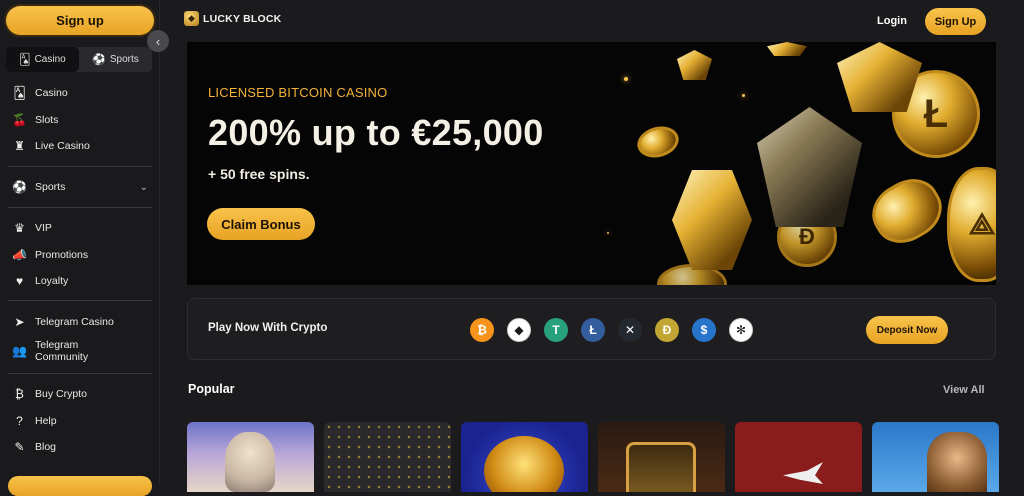  What do you see at coordinates (51, 93) in the screenshot?
I see `sidebar-item-label: Casino` at bounding box center [51, 93].